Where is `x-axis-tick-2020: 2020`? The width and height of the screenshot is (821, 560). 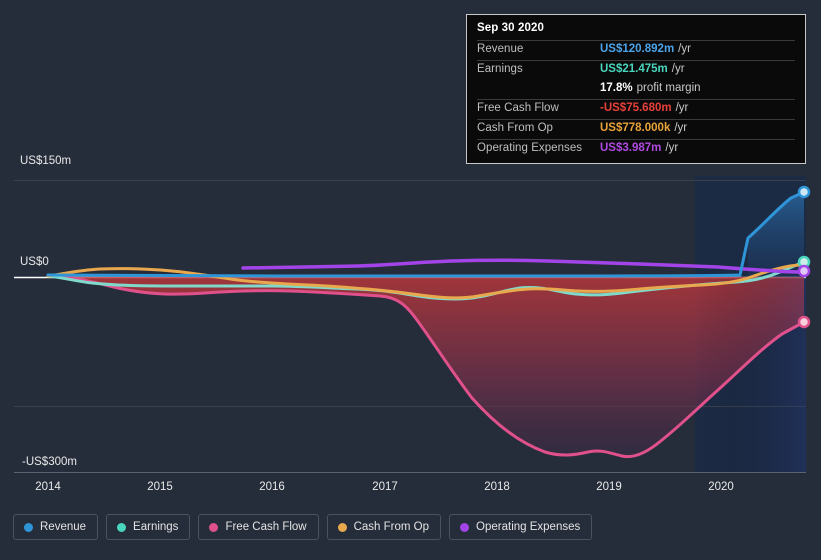
x-axis-tick-2020: 2020 is located at coordinates (721, 487).